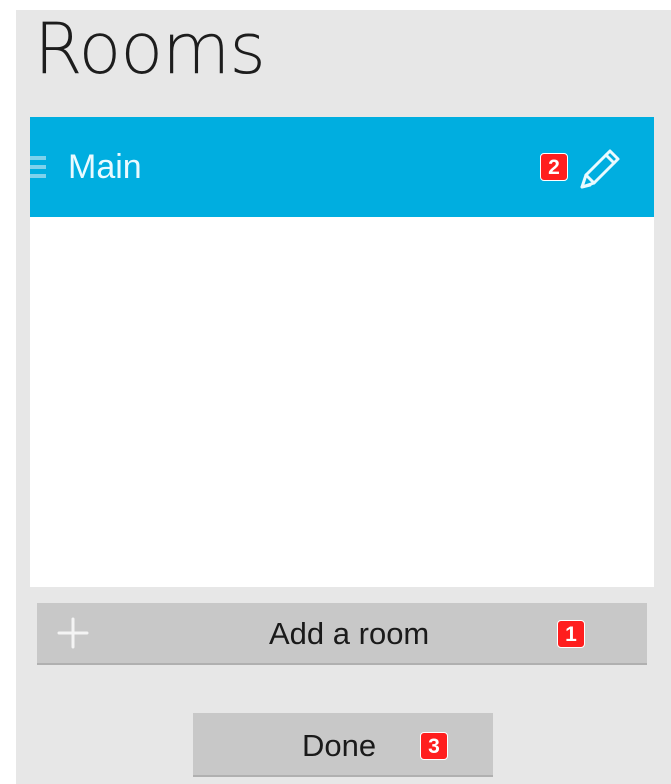 This screenshot has height=784, width=671. I want to click on pencil-icon, so click(600, 169).